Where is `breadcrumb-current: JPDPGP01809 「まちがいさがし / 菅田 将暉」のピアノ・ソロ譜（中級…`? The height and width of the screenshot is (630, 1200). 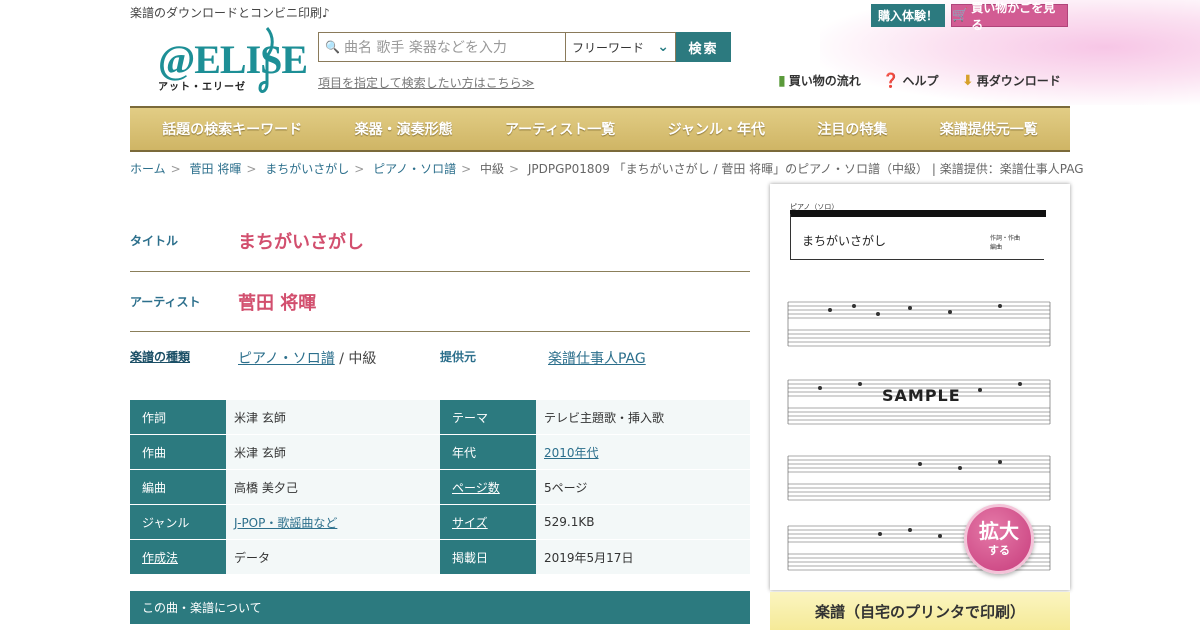 breadcrumb-current: JPDPGP01809 「まちがいさがし / 菅田 将暉」のピアノ・ソロ譜（中級… is located at coordinates (805, 169).